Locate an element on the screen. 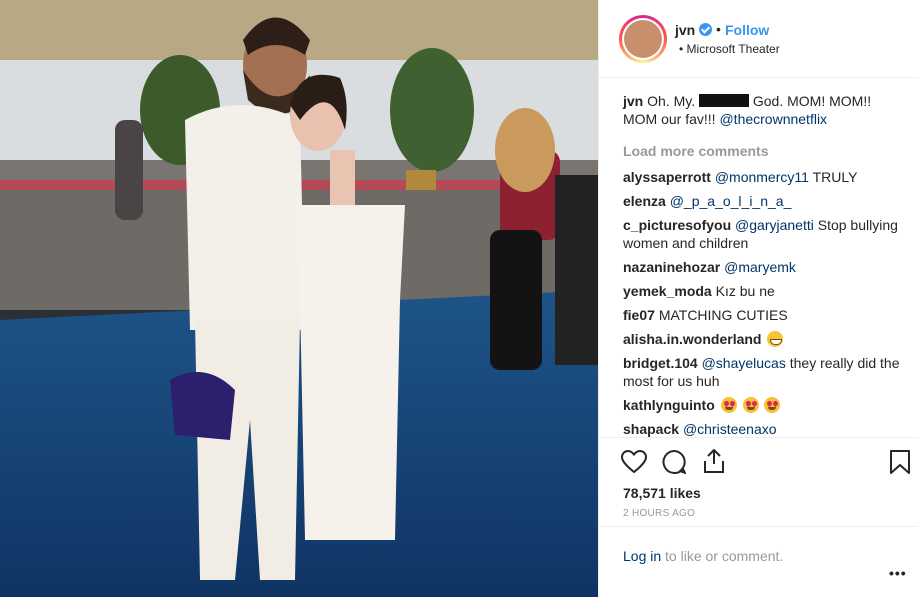 The image size is (918, 597). grinning-emoji-icon is located at coordinates (775, 339).